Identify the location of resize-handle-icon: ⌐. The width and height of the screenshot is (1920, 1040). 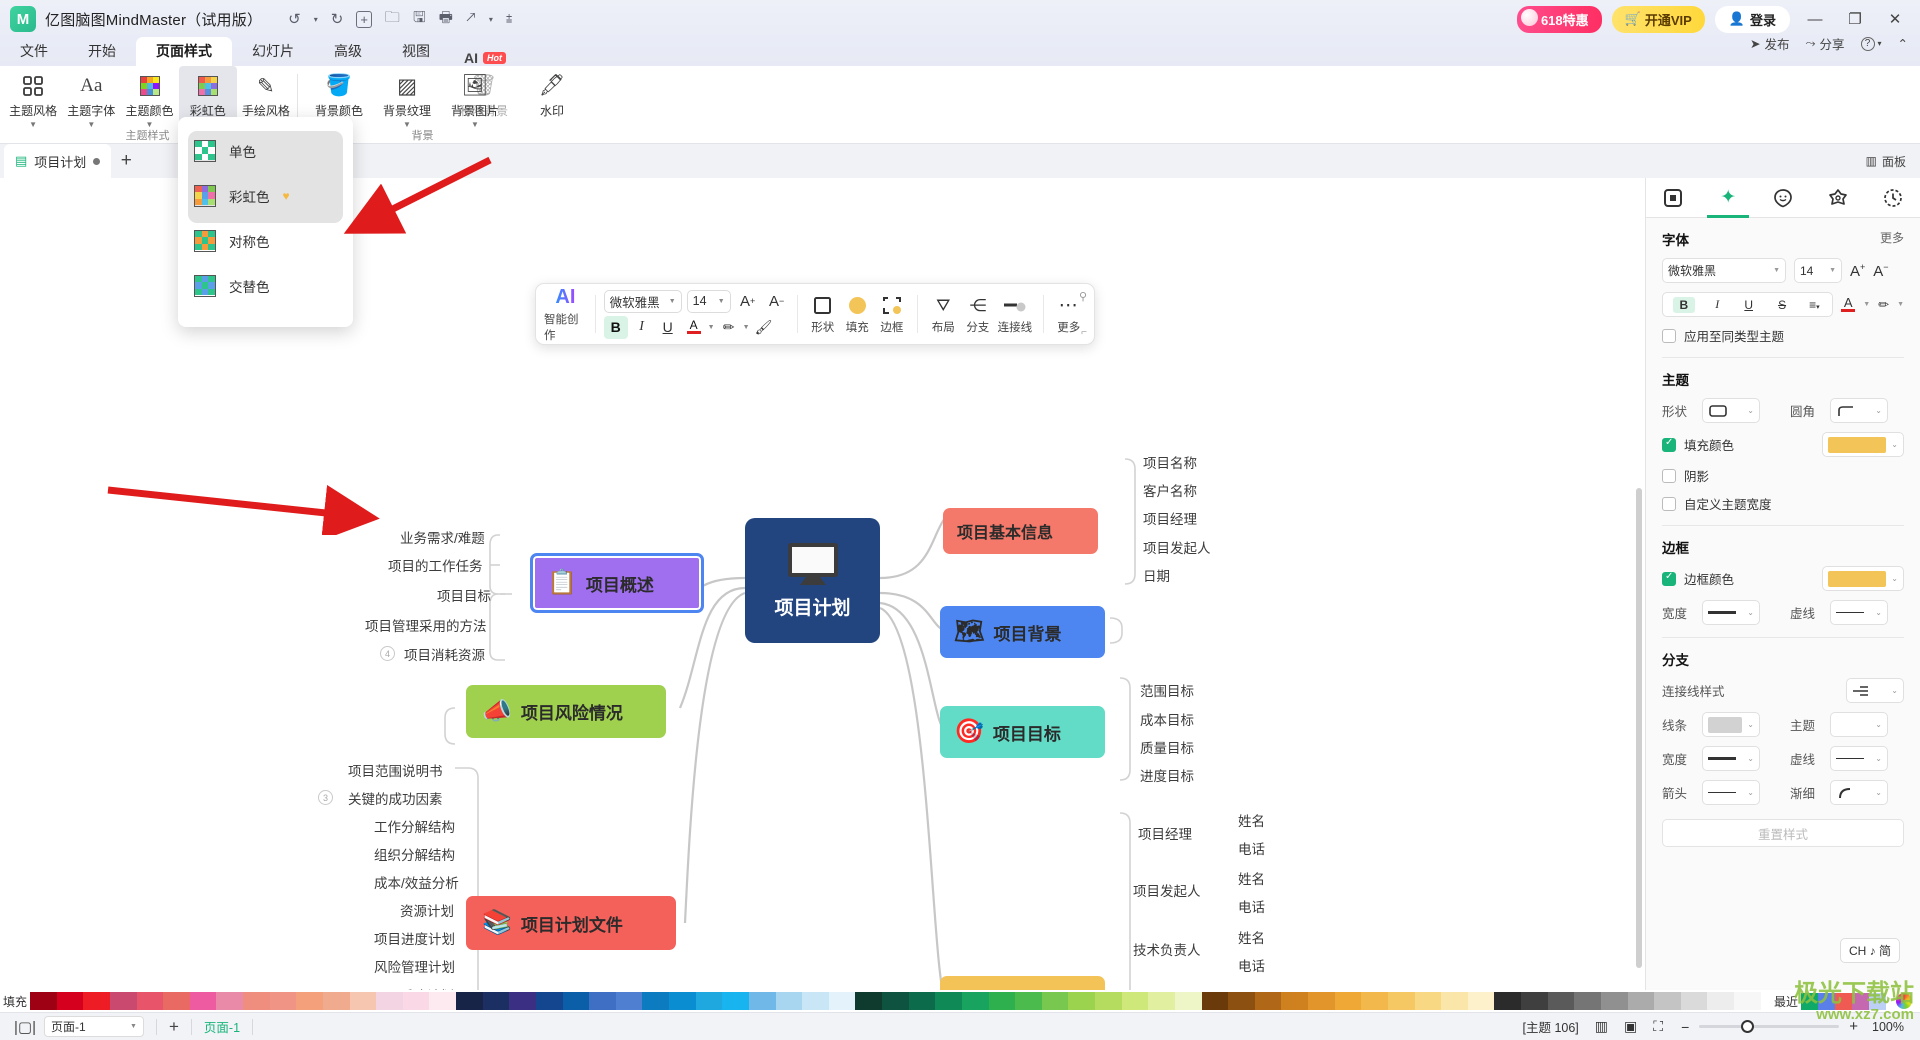
(1084, 332).